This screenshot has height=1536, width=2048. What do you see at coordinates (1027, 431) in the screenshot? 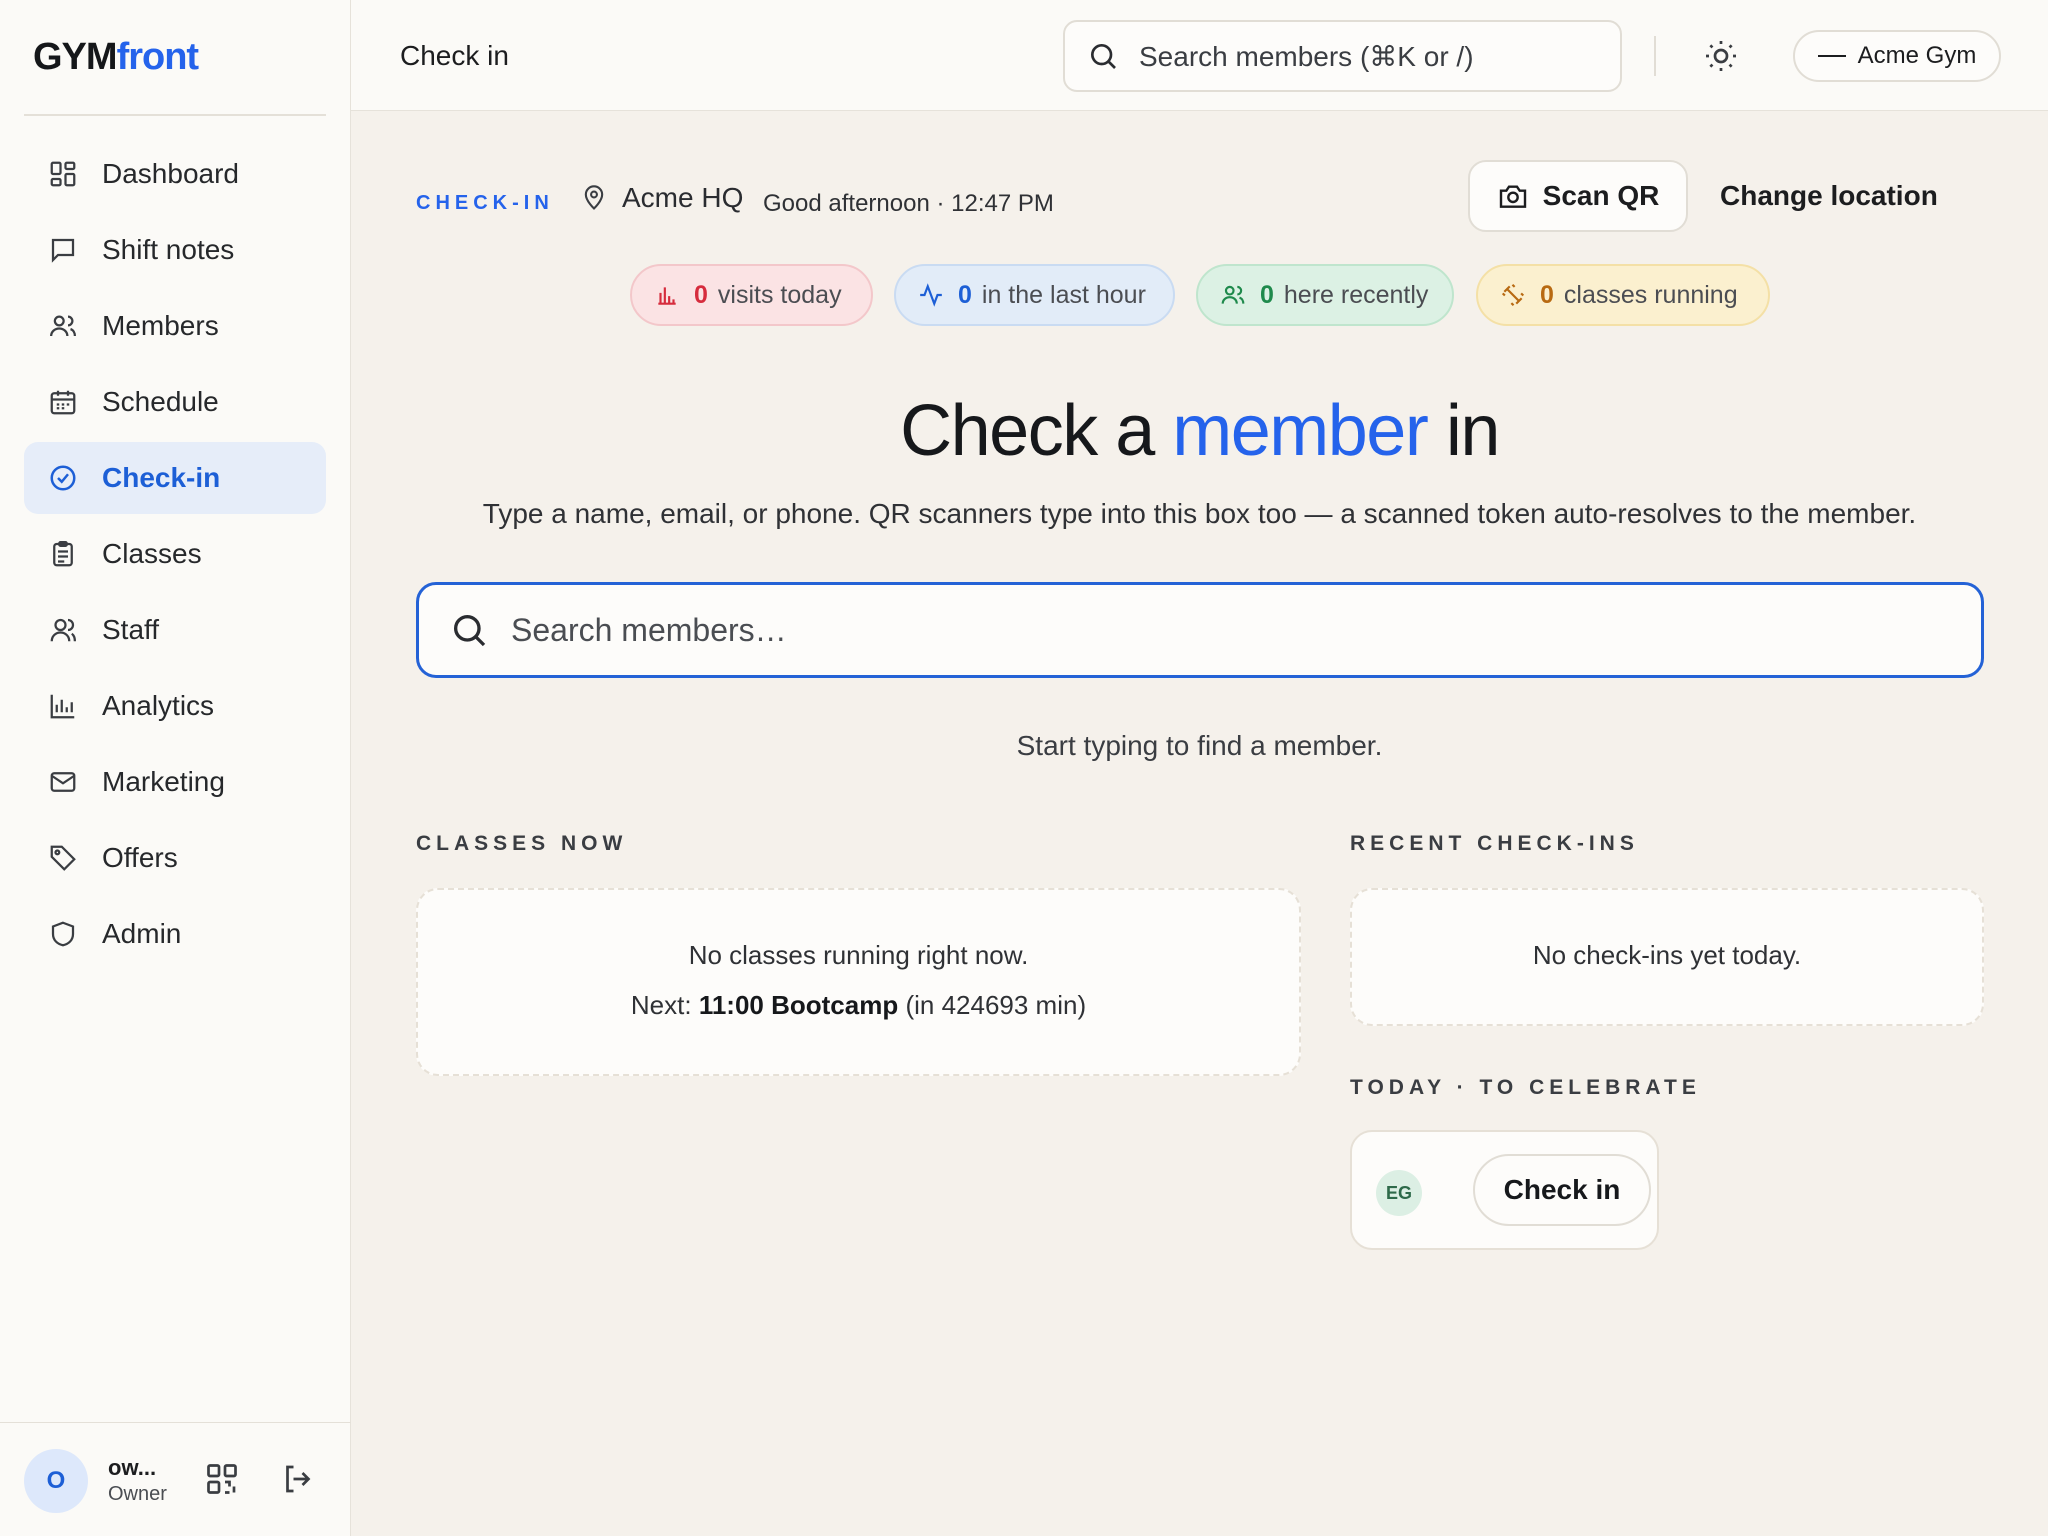
I see `hero-title-before: Check a` at bounding box center [1027, 431].